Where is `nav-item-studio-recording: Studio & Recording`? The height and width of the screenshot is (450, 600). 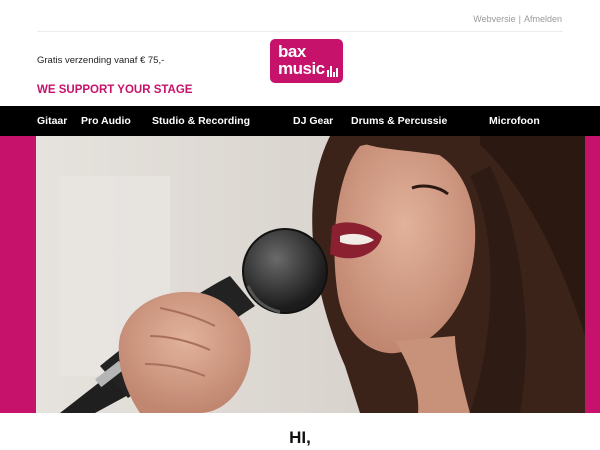 nav-item-studio-recording: Studio & Recording is located at coordinates (201, 121).